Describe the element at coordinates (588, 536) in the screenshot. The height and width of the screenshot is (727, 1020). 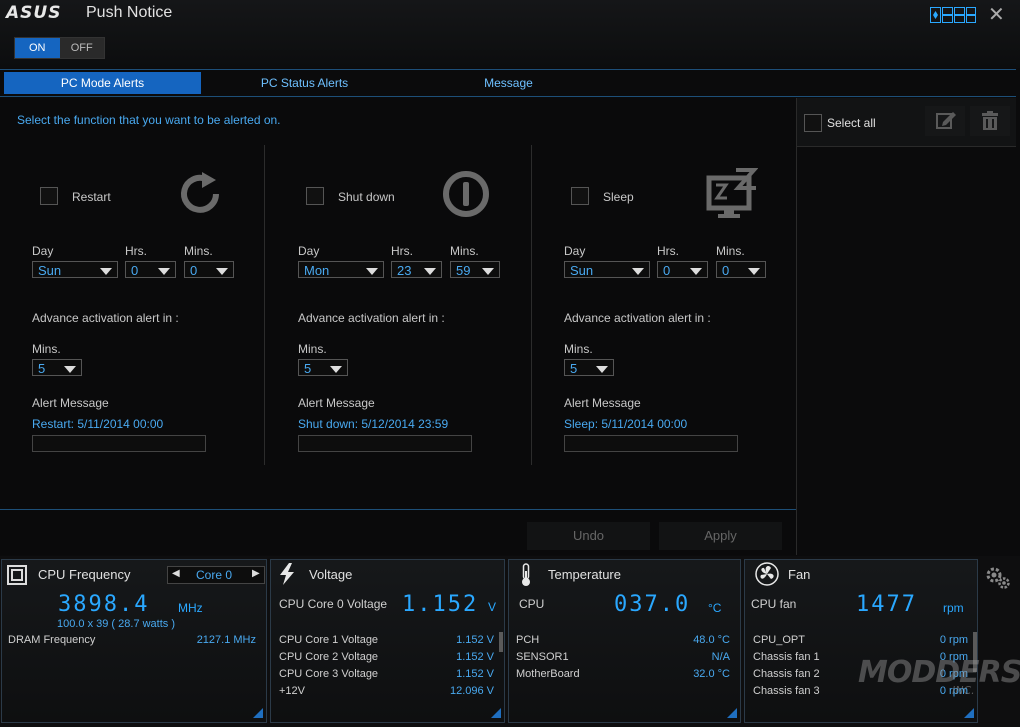
I see `undo-button: Undo` at that location.